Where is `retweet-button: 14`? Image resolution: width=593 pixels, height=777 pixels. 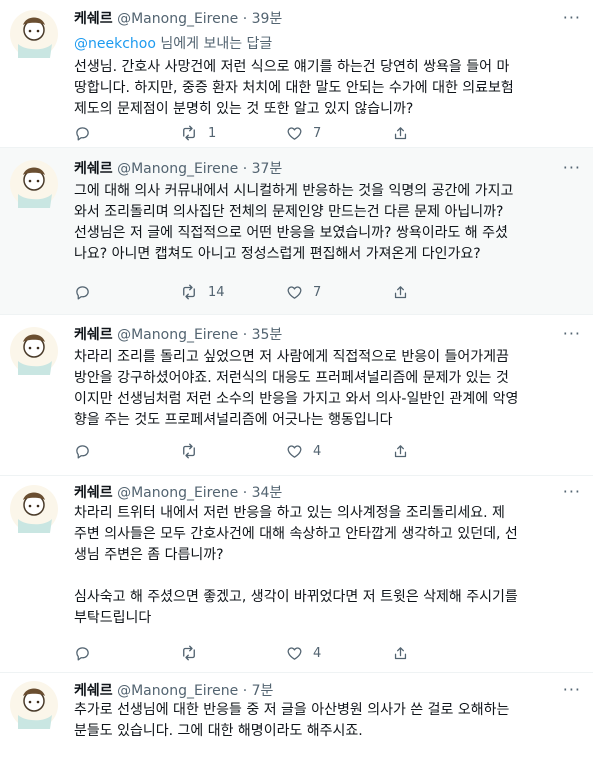
retweet-button: 14 is located at coordinates (202, 292).